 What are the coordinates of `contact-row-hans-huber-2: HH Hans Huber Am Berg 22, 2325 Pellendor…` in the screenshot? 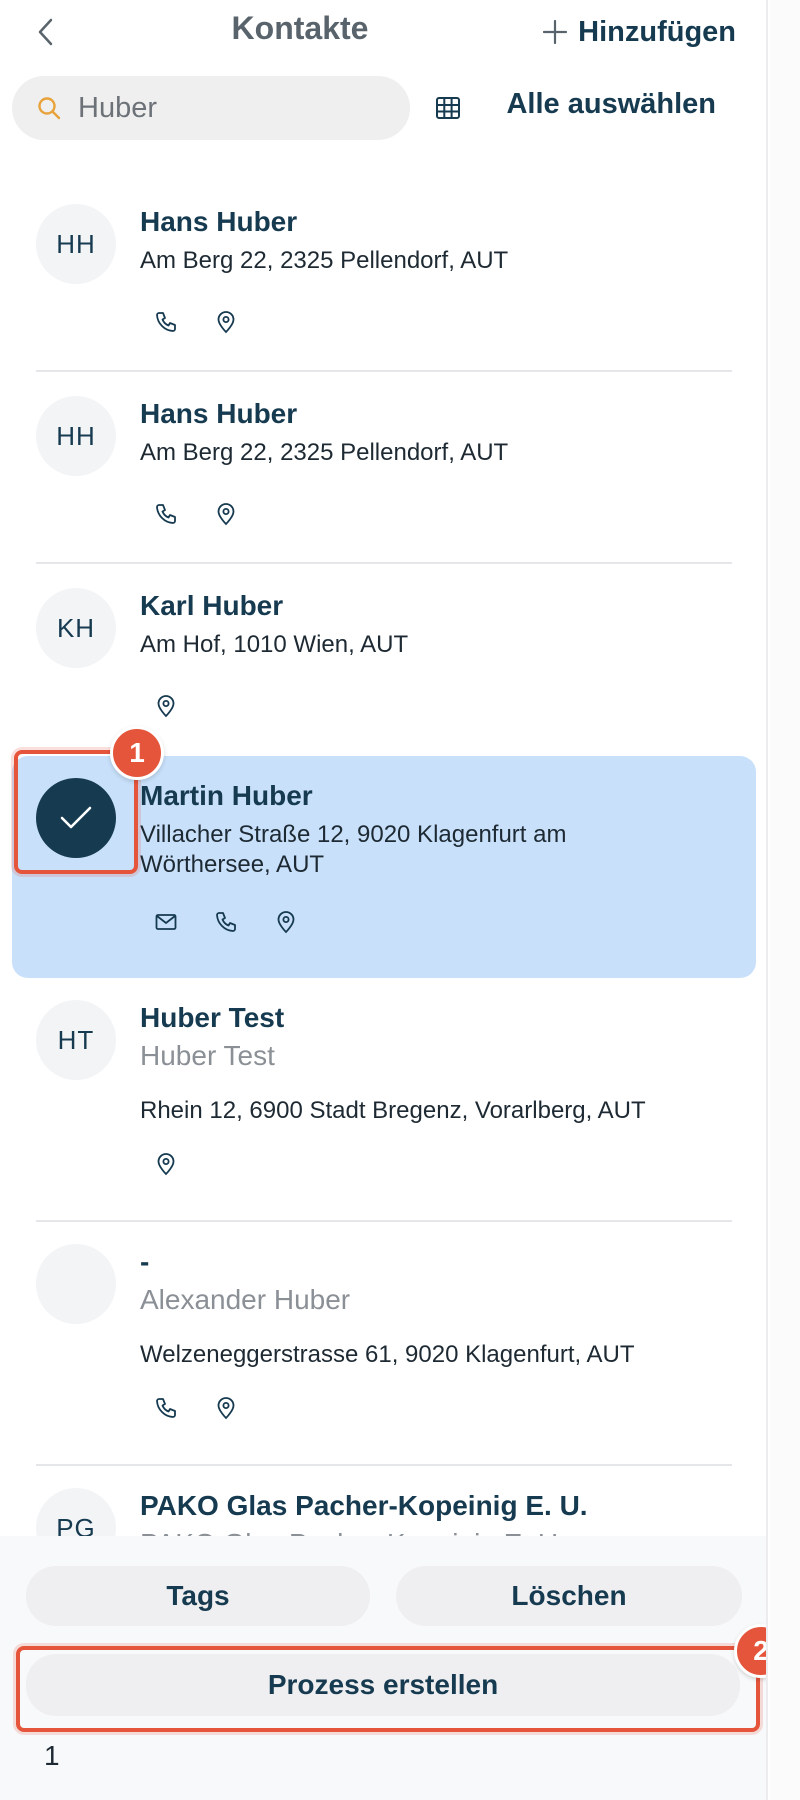 It's located at (384, 472).